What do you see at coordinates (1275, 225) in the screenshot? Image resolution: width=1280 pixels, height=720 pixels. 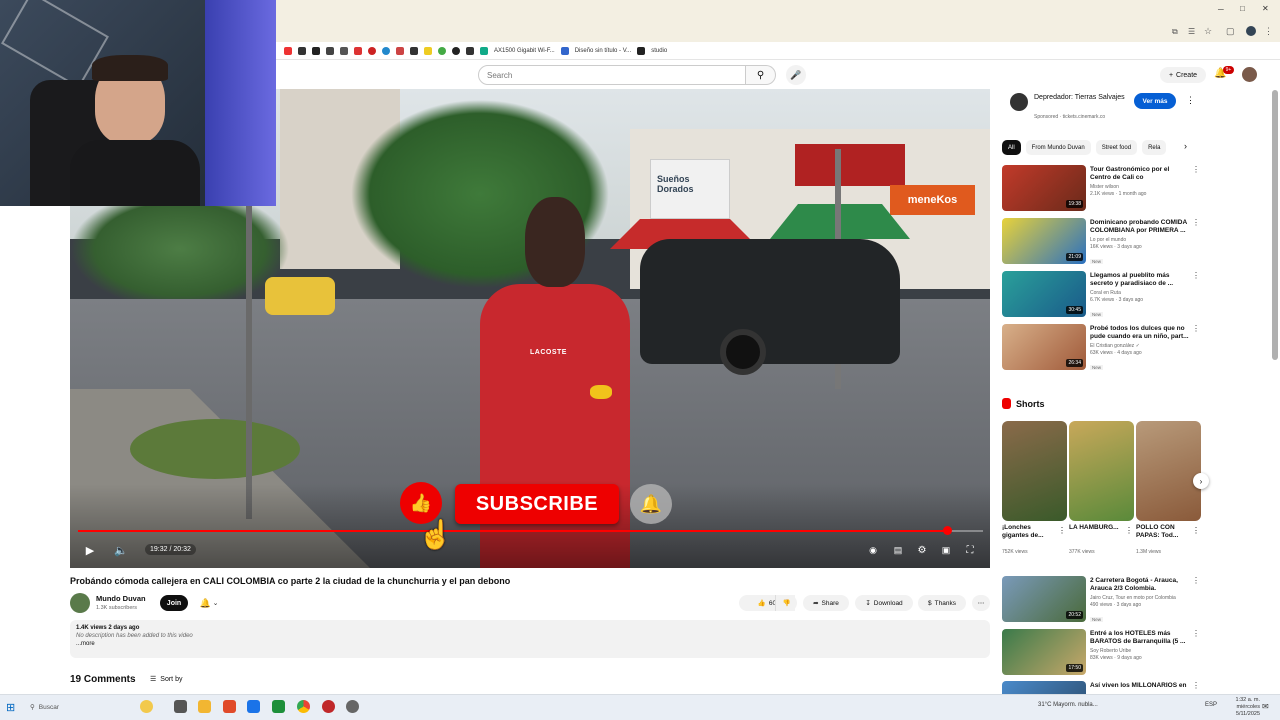 I see `page-scrollbar` at bounding box center [1275, 225].